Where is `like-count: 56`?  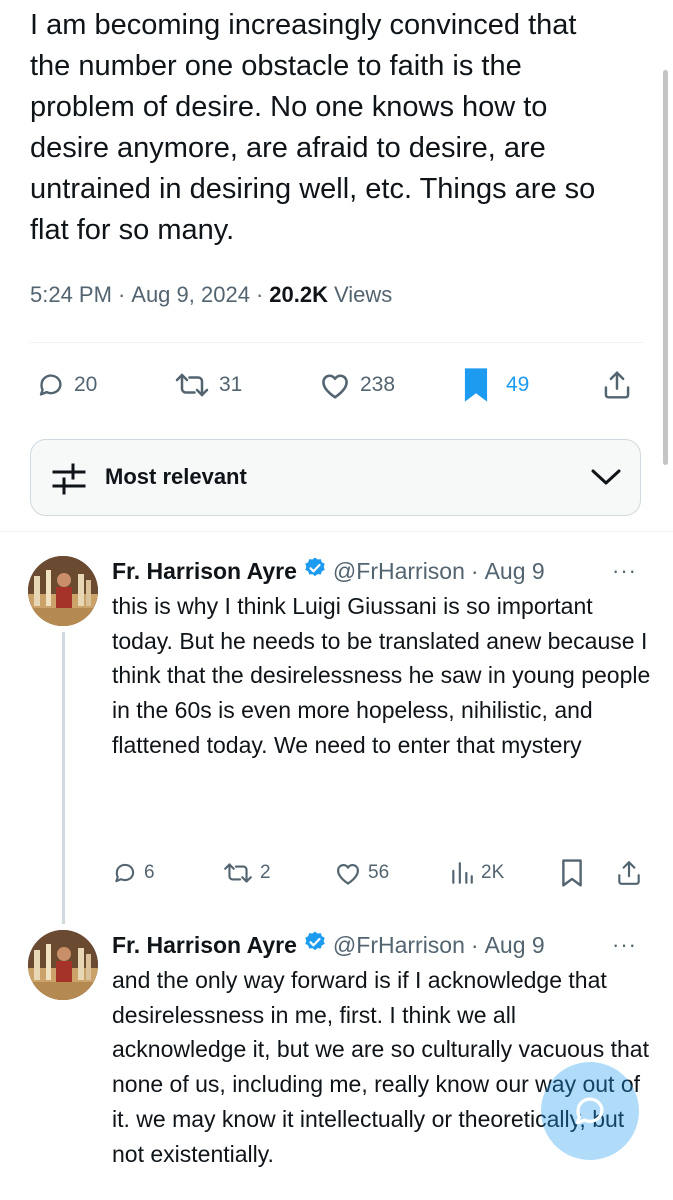 like-count: 56 is located at coordinates (379, 872).